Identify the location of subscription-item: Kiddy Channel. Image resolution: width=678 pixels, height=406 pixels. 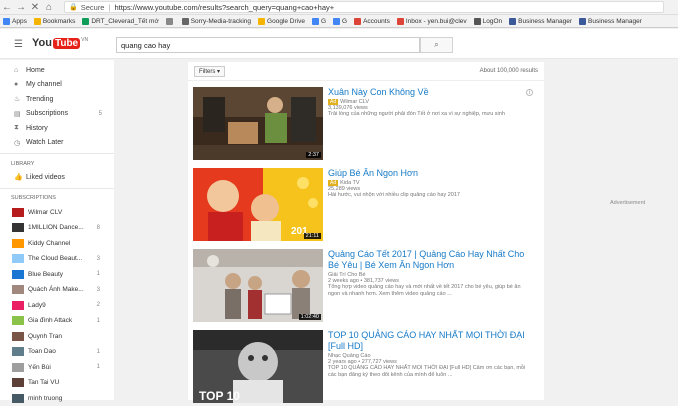
(57, 244).